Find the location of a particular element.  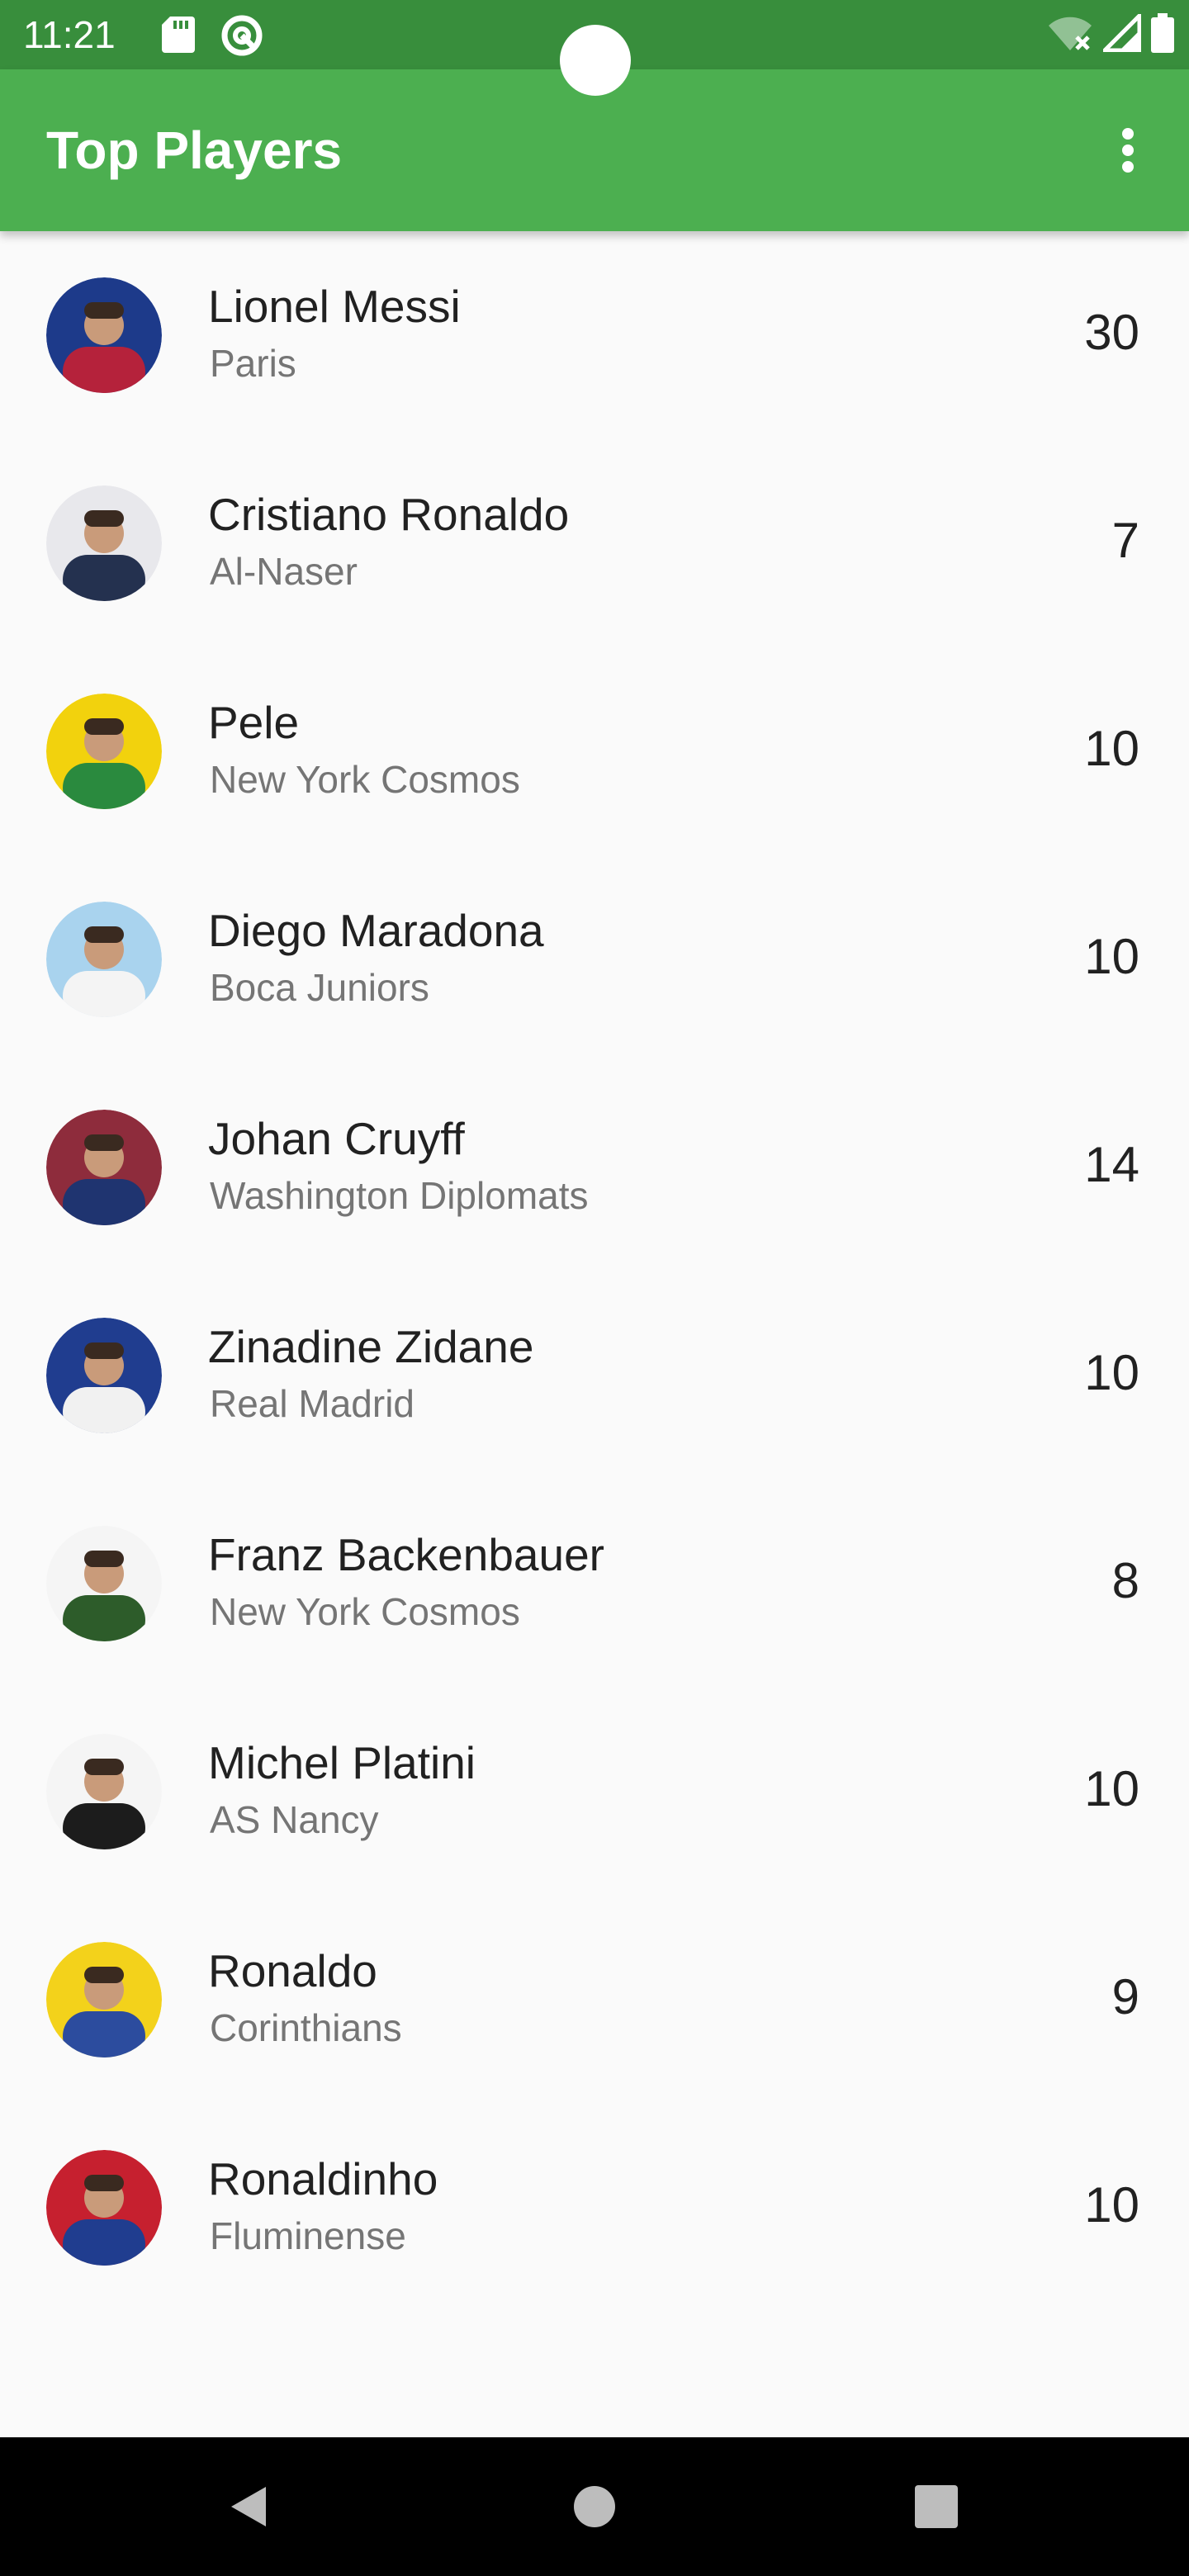

player-name: Michel Platini is located at coordinates (342, 1762).